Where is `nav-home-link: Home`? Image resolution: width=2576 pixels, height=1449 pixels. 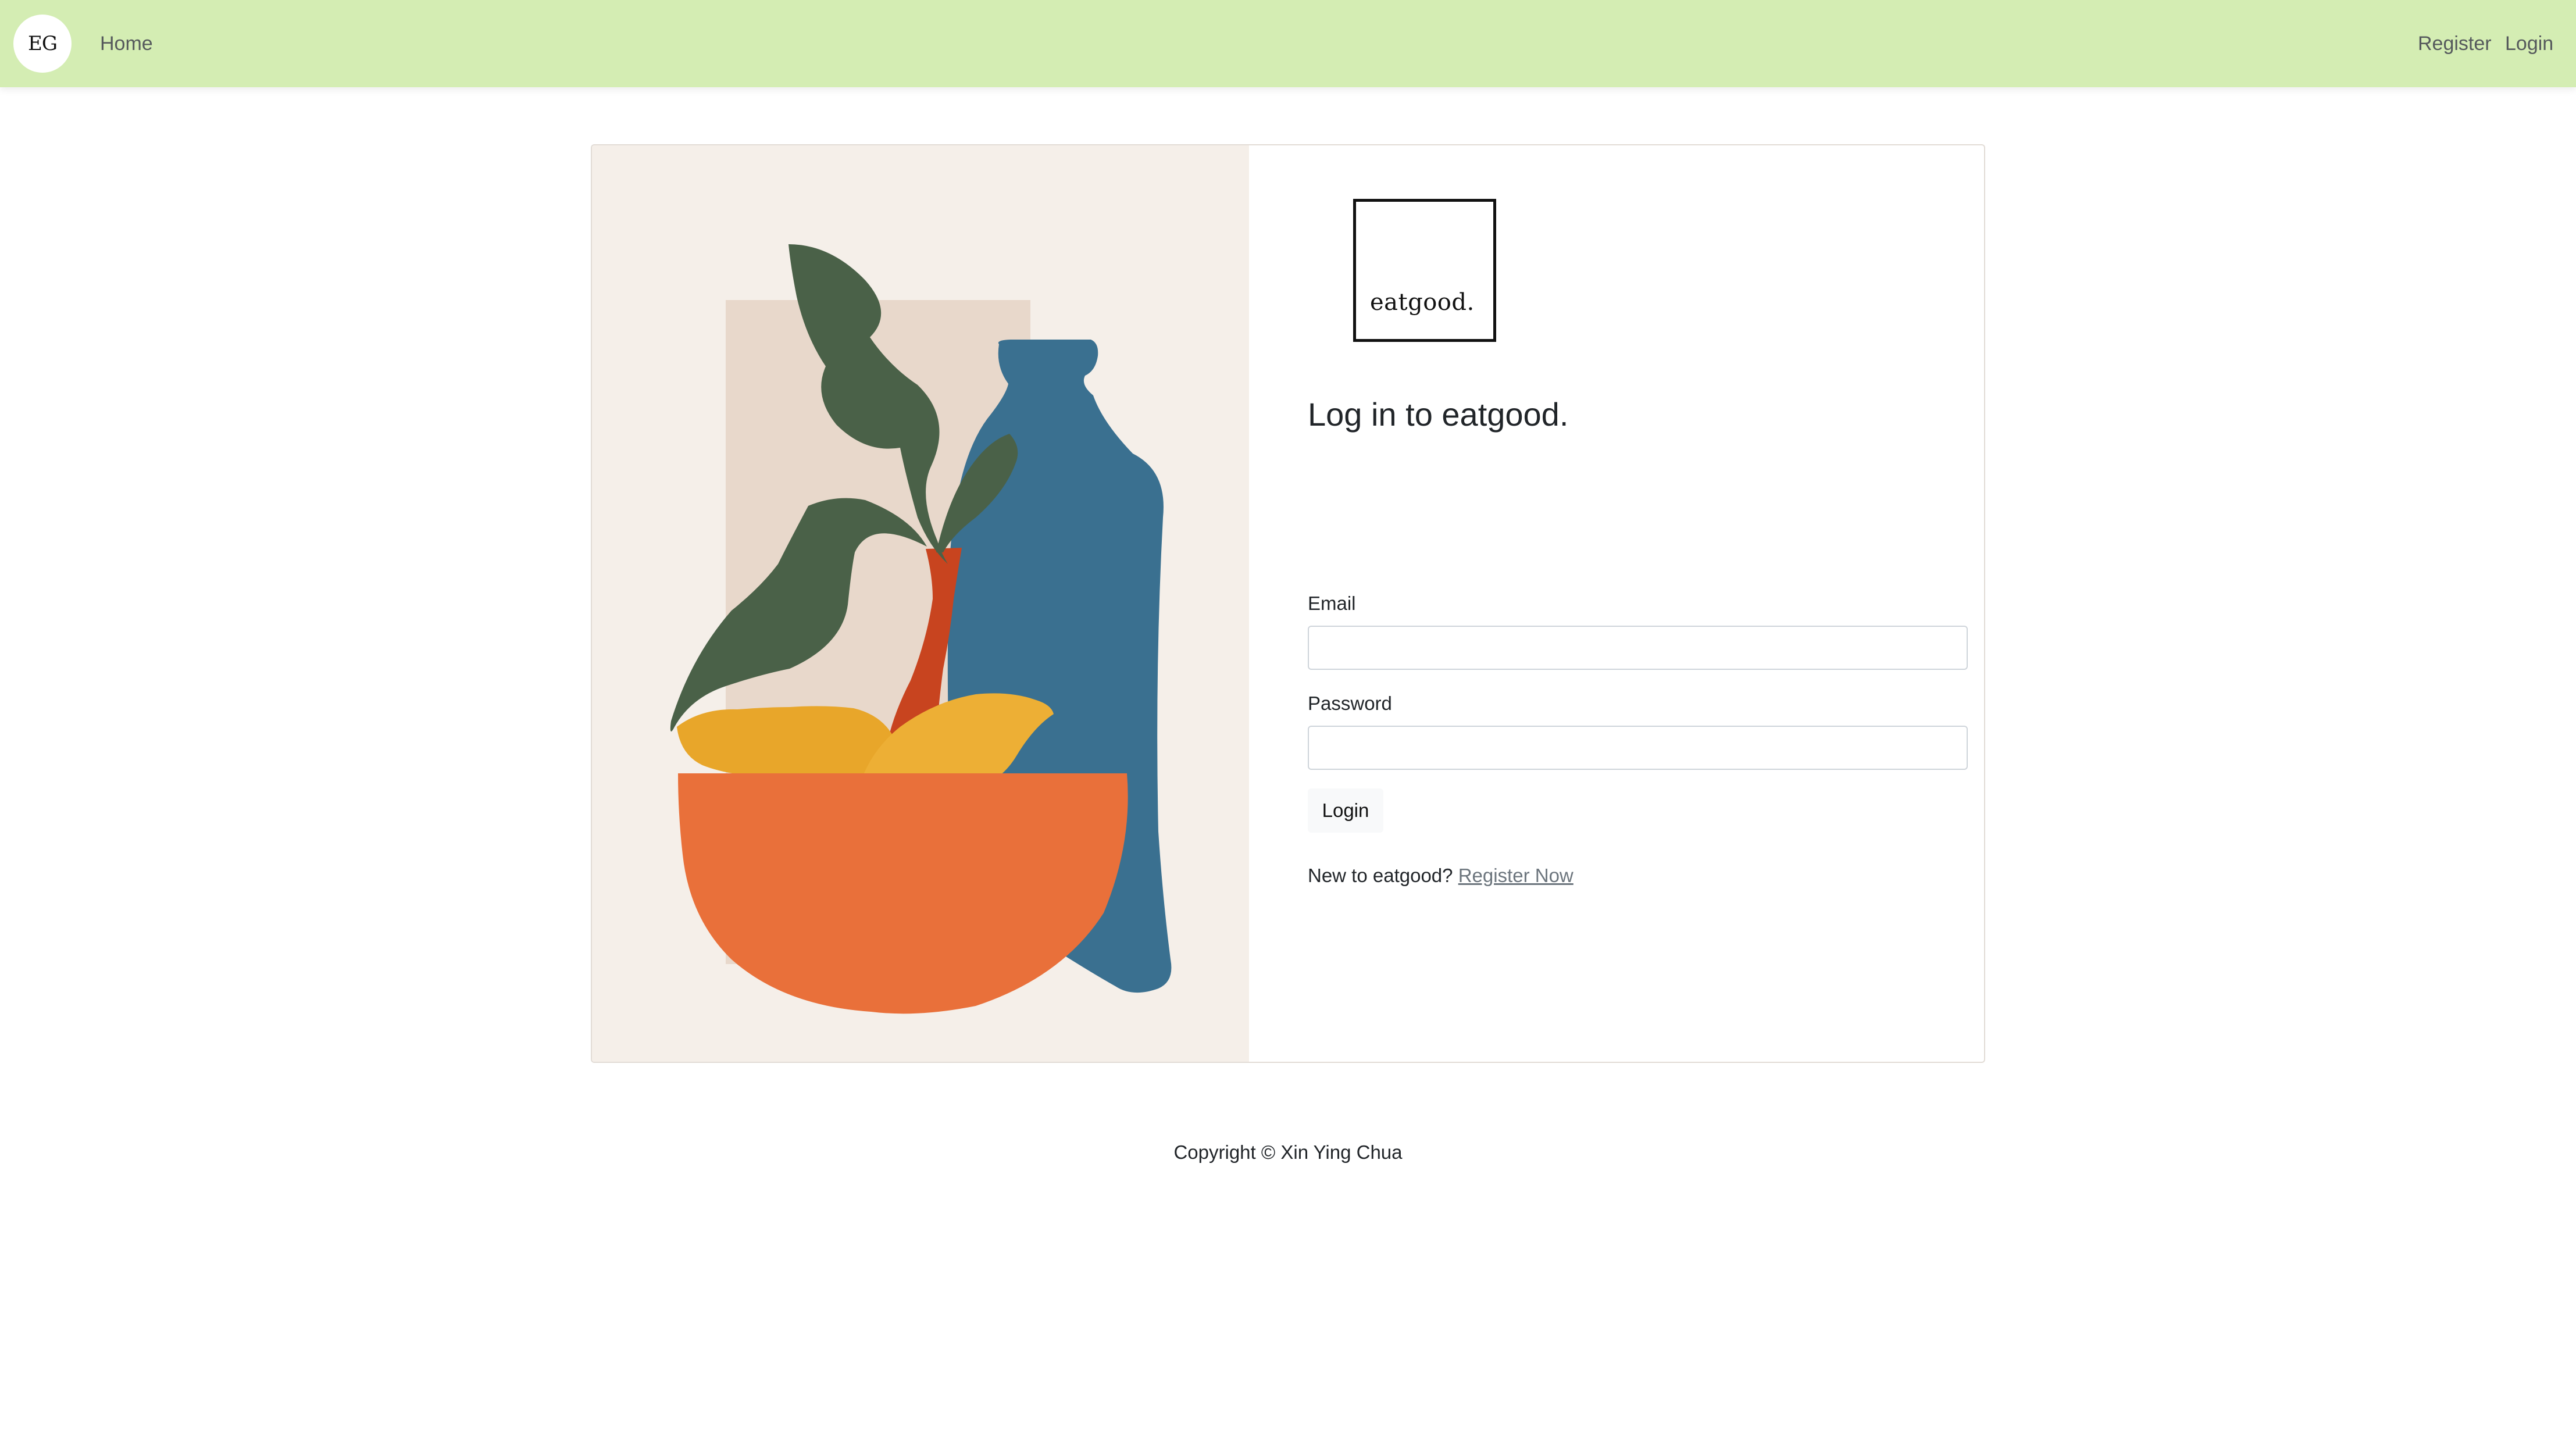
nav-home-link: Home is located at coordinates (127, 44).